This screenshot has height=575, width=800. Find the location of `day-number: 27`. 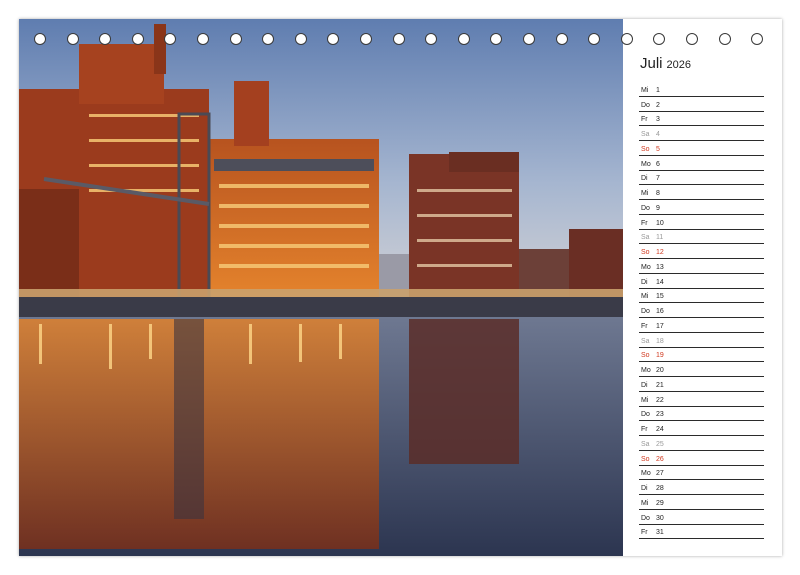

day-number: 27 is located at coordinates (660, 474).